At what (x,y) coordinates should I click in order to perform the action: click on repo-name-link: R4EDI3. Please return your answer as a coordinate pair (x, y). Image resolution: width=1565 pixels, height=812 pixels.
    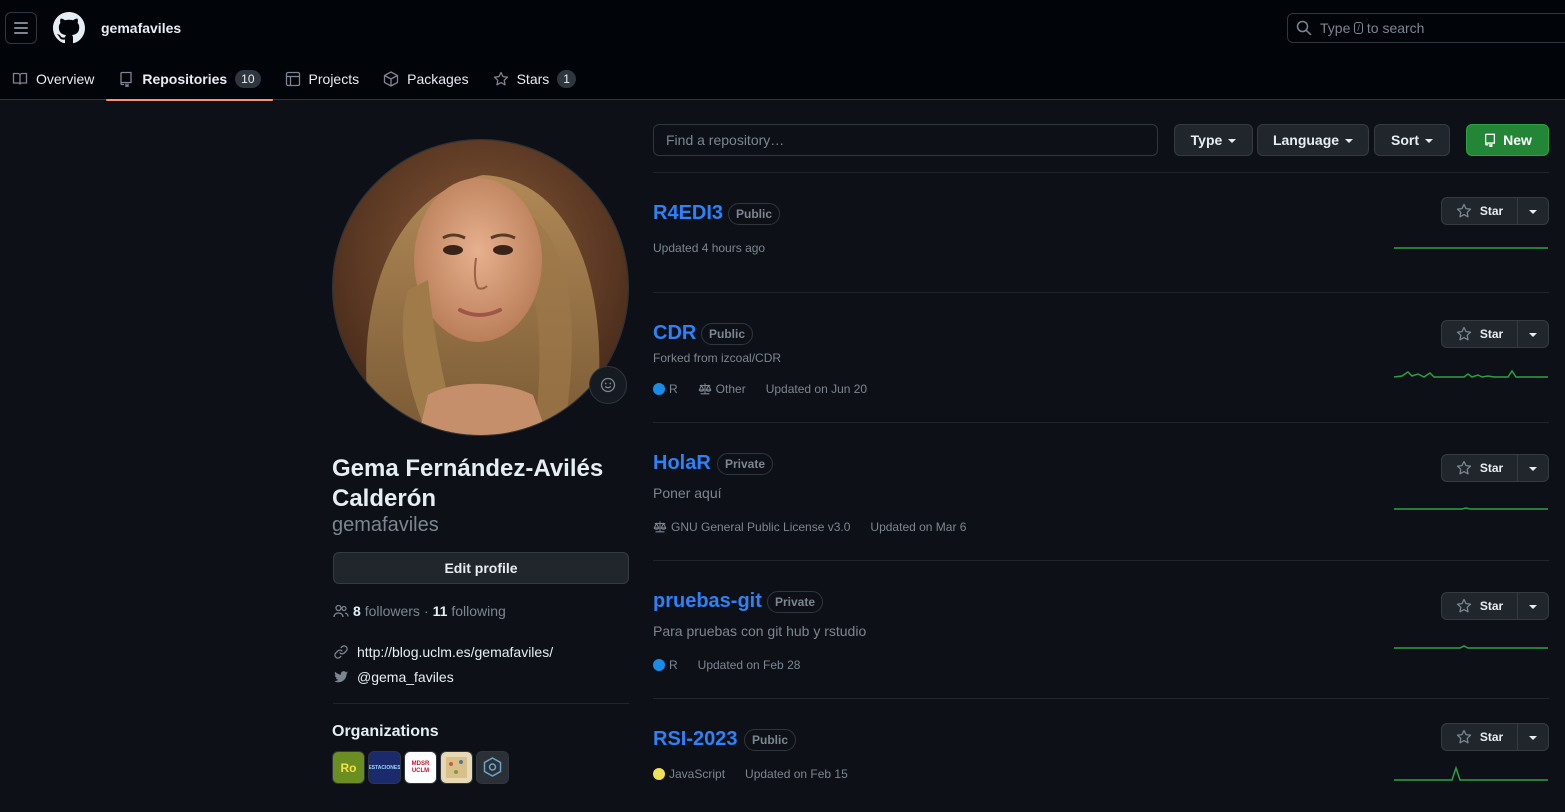
    Looking at the image, I should click on (688, 213).